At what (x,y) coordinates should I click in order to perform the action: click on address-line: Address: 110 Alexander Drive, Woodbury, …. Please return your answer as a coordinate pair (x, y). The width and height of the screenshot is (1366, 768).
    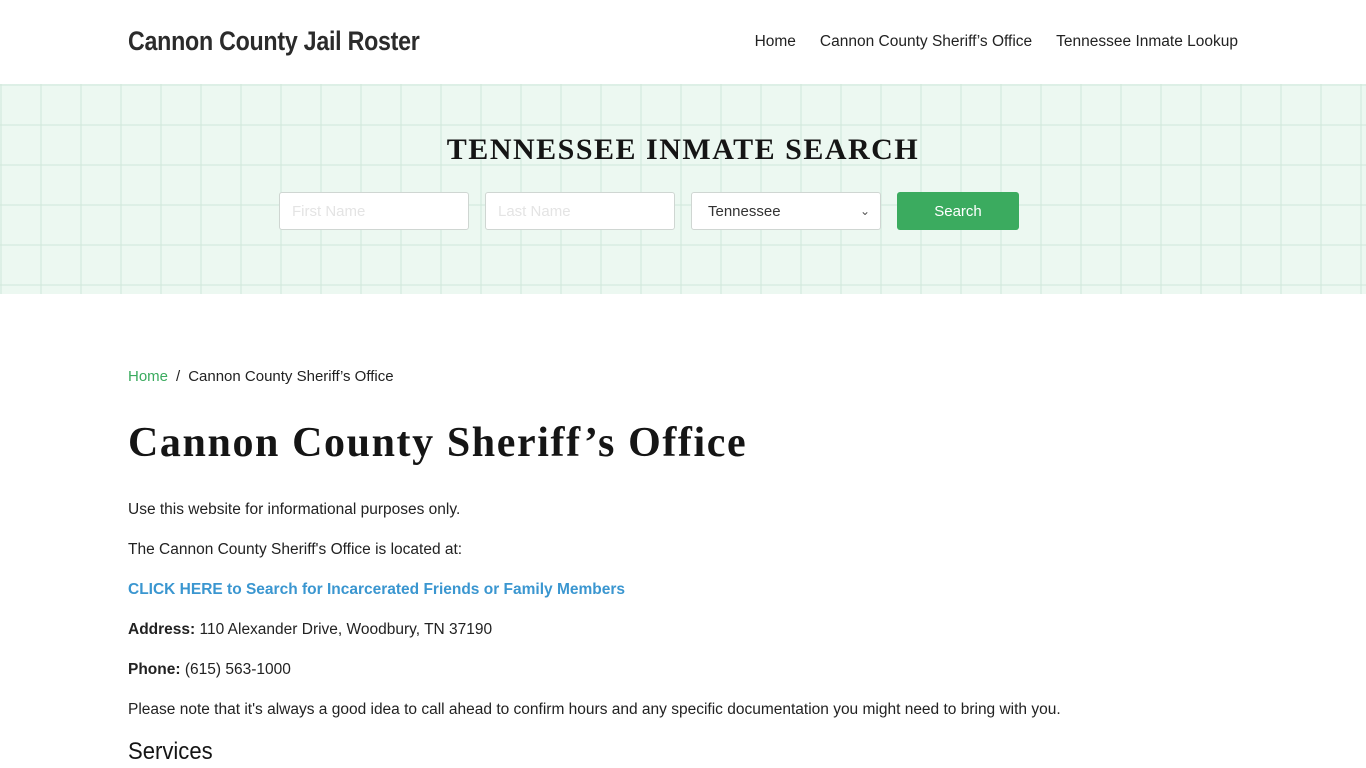
    Looking at the image, I should click on (310, 630).